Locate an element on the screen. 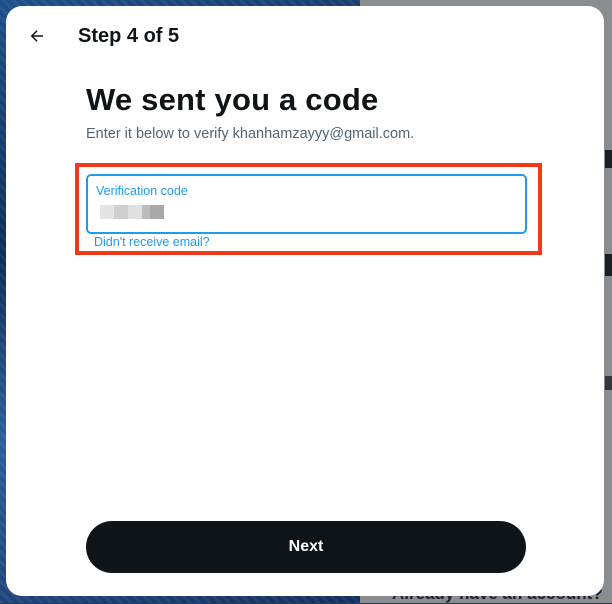 The width and height of the screenshot is (612, 604). back-button is located at coordinates (37, 36).